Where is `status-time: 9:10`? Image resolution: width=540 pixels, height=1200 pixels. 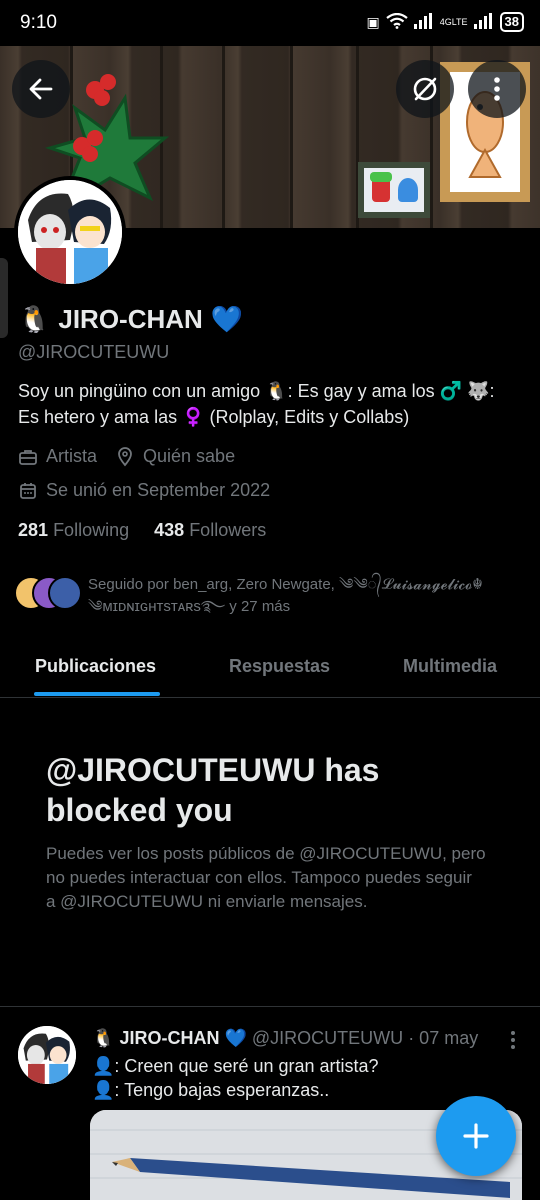 status-time: 9:10 is located at coordinates (38, 22).